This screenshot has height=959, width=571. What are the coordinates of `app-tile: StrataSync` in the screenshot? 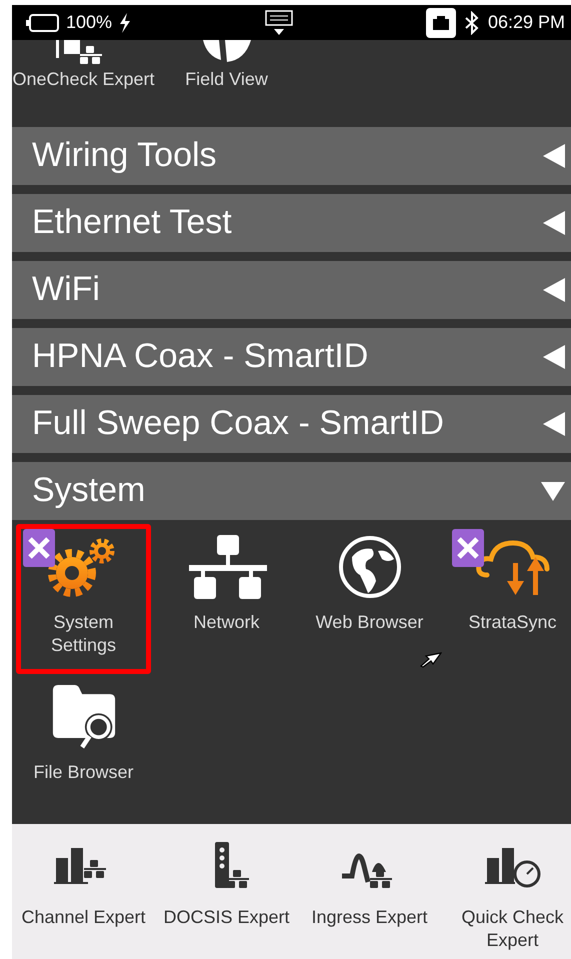 It's located at (508, 599).